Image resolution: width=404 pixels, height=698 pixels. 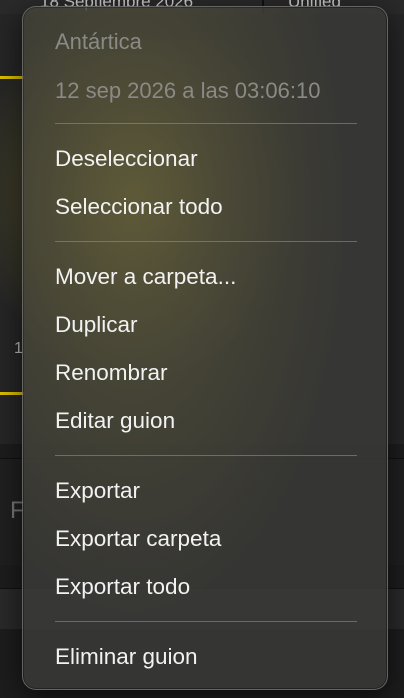 I want to click on menu-item-select-all: Seleccionar todo, so click(x=206, y=207).